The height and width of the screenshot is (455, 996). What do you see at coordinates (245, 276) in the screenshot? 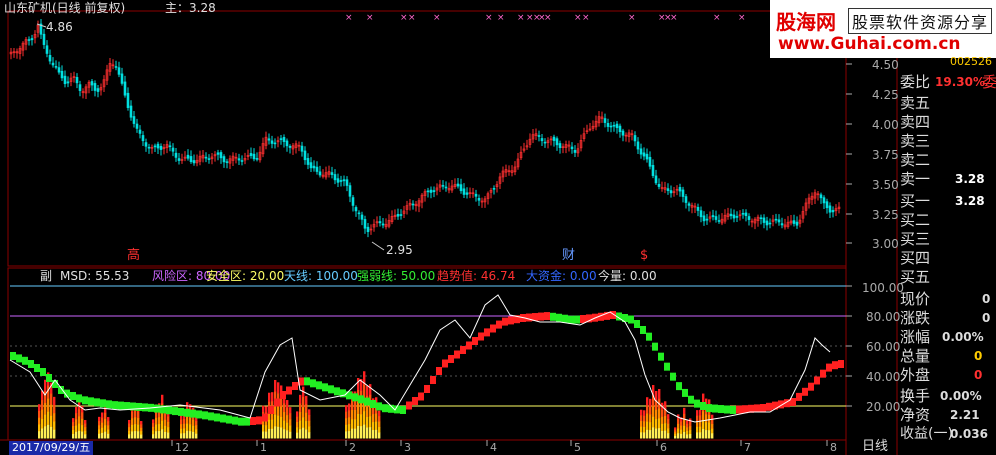
I see `legend-safe-zone: 安全区: 20.00` at bounding box center [245, 276].